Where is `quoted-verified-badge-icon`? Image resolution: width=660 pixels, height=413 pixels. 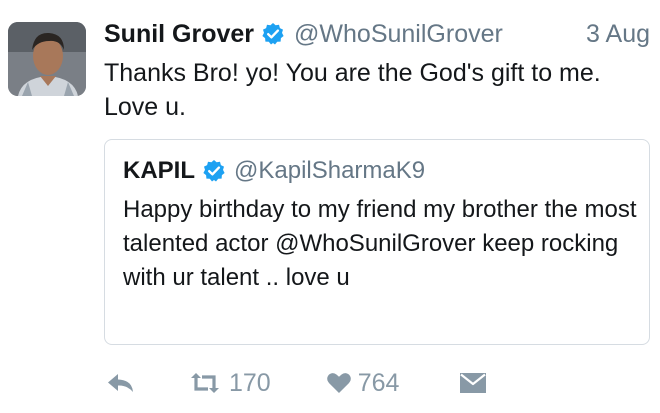 quoted-verified-badge-icon is located at coordinates (214, 171).